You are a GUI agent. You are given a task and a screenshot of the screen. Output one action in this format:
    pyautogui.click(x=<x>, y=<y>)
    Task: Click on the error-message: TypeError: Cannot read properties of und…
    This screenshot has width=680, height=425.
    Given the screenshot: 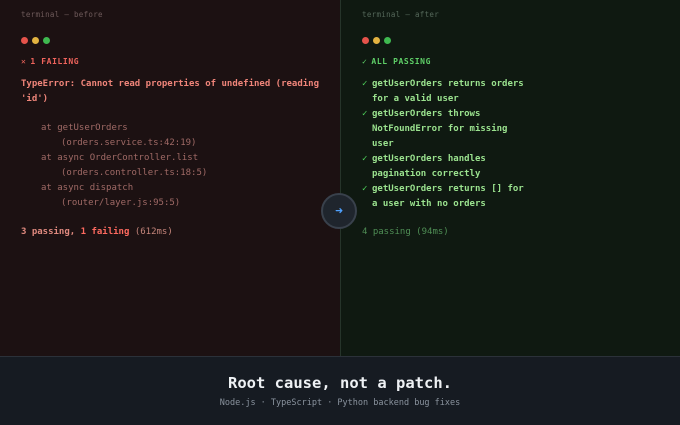 What is the action you would take?
    pyautogui.click(x=170, y=91)
    